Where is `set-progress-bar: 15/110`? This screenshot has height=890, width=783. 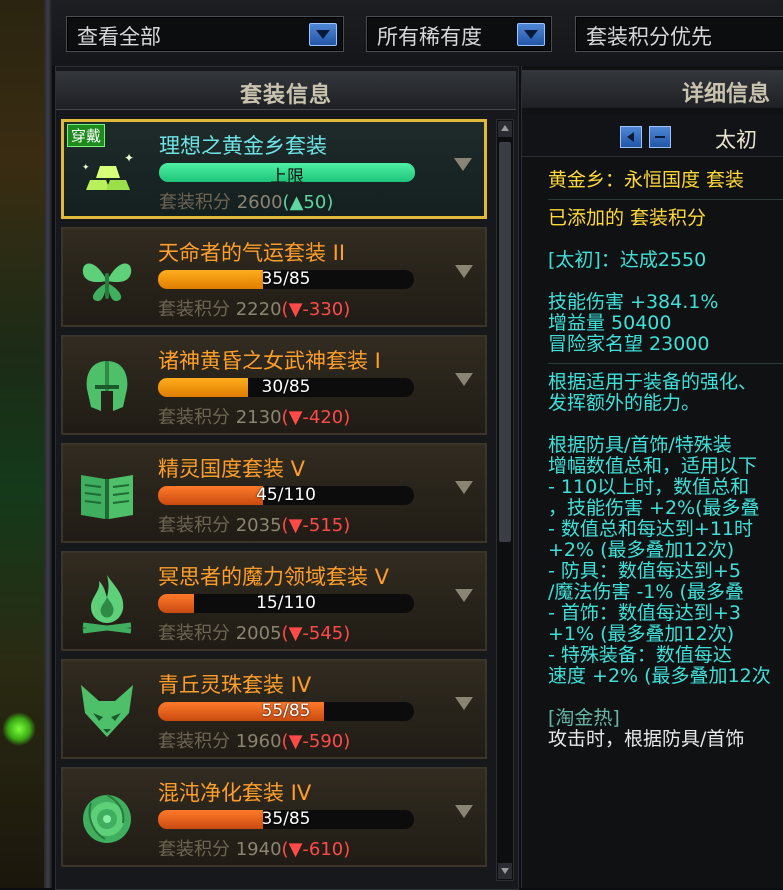 set-progress-bar: 15/110 is located at coordinates (286, 603).